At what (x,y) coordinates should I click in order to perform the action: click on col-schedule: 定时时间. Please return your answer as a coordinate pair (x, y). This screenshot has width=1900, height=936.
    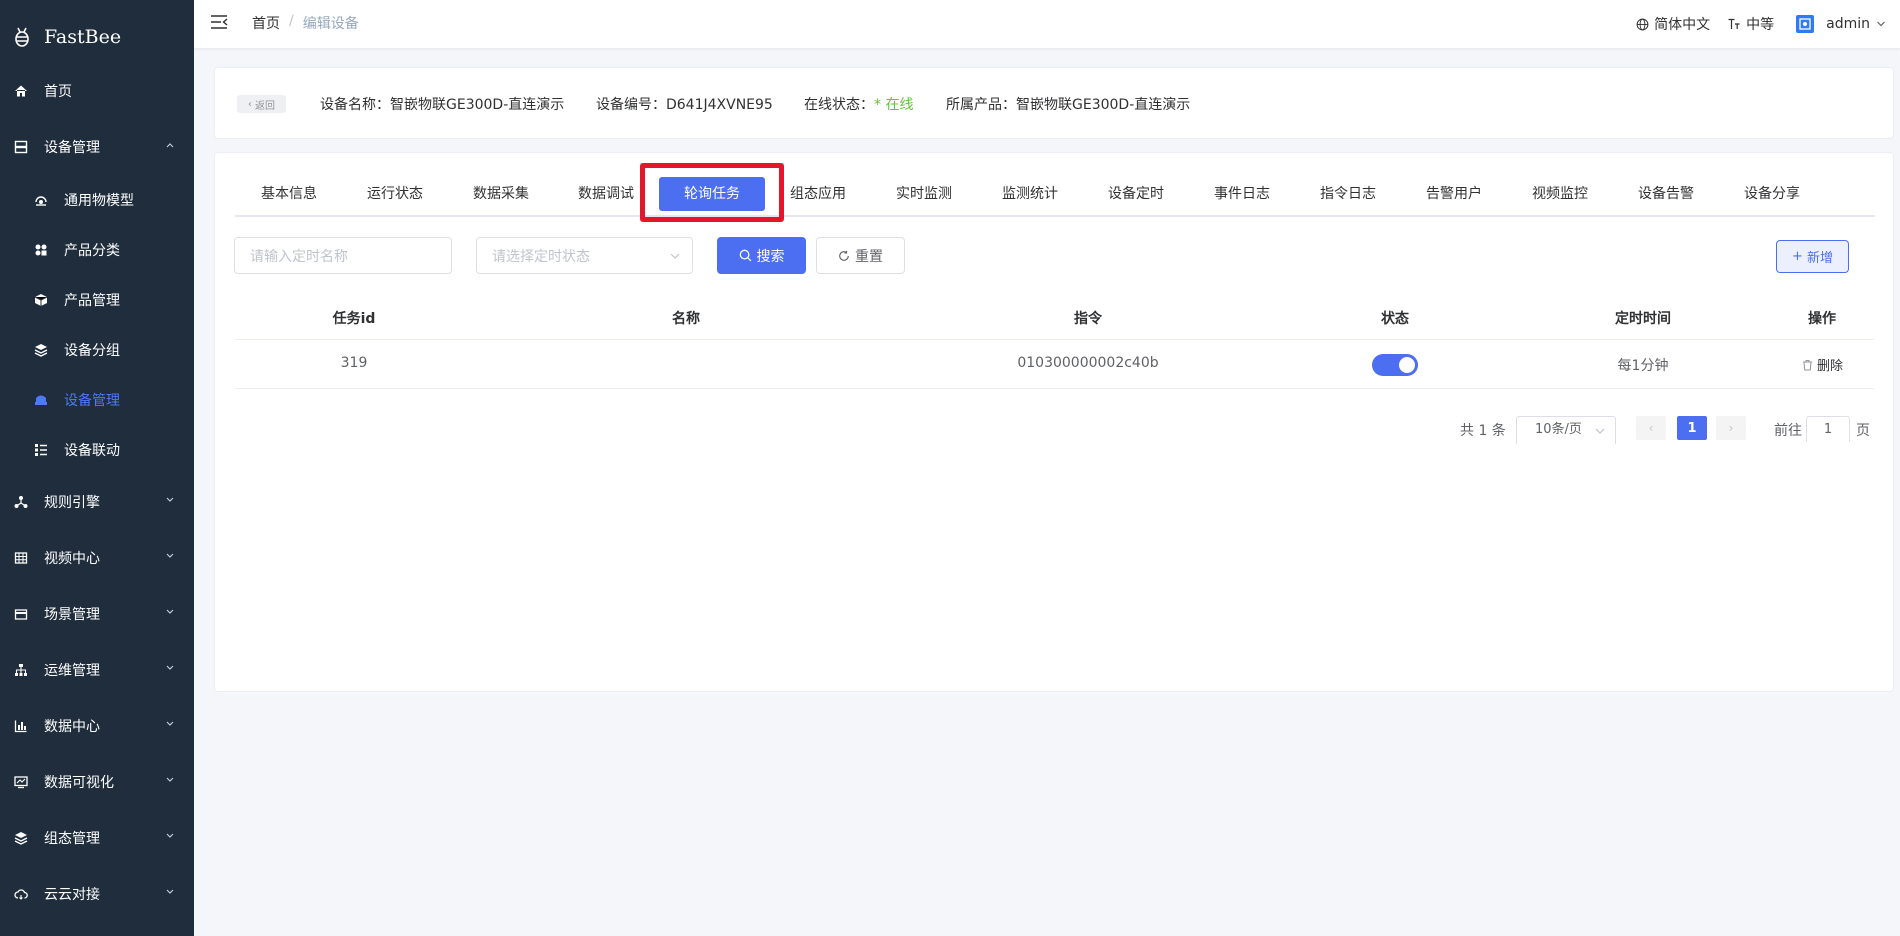
    Looking at the image, I should click on (1643, 319).